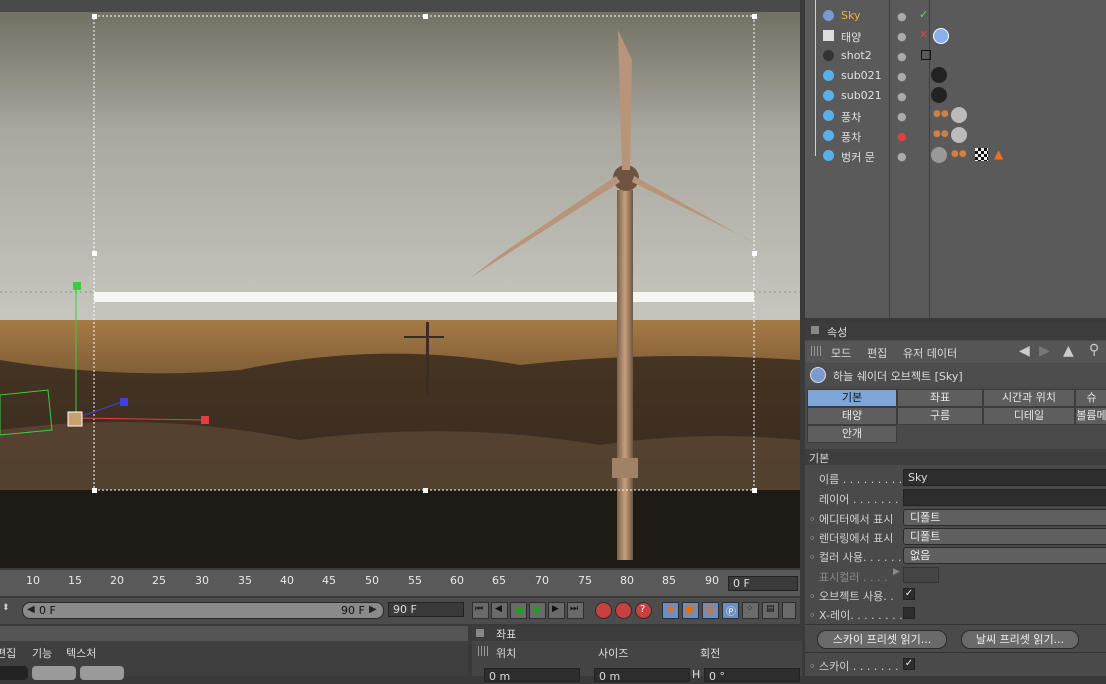  What do you see at coordinates (998, 154) in the screenshot?
I see `warning-triangle-icon: ▲` at bounding box center [998, 154].